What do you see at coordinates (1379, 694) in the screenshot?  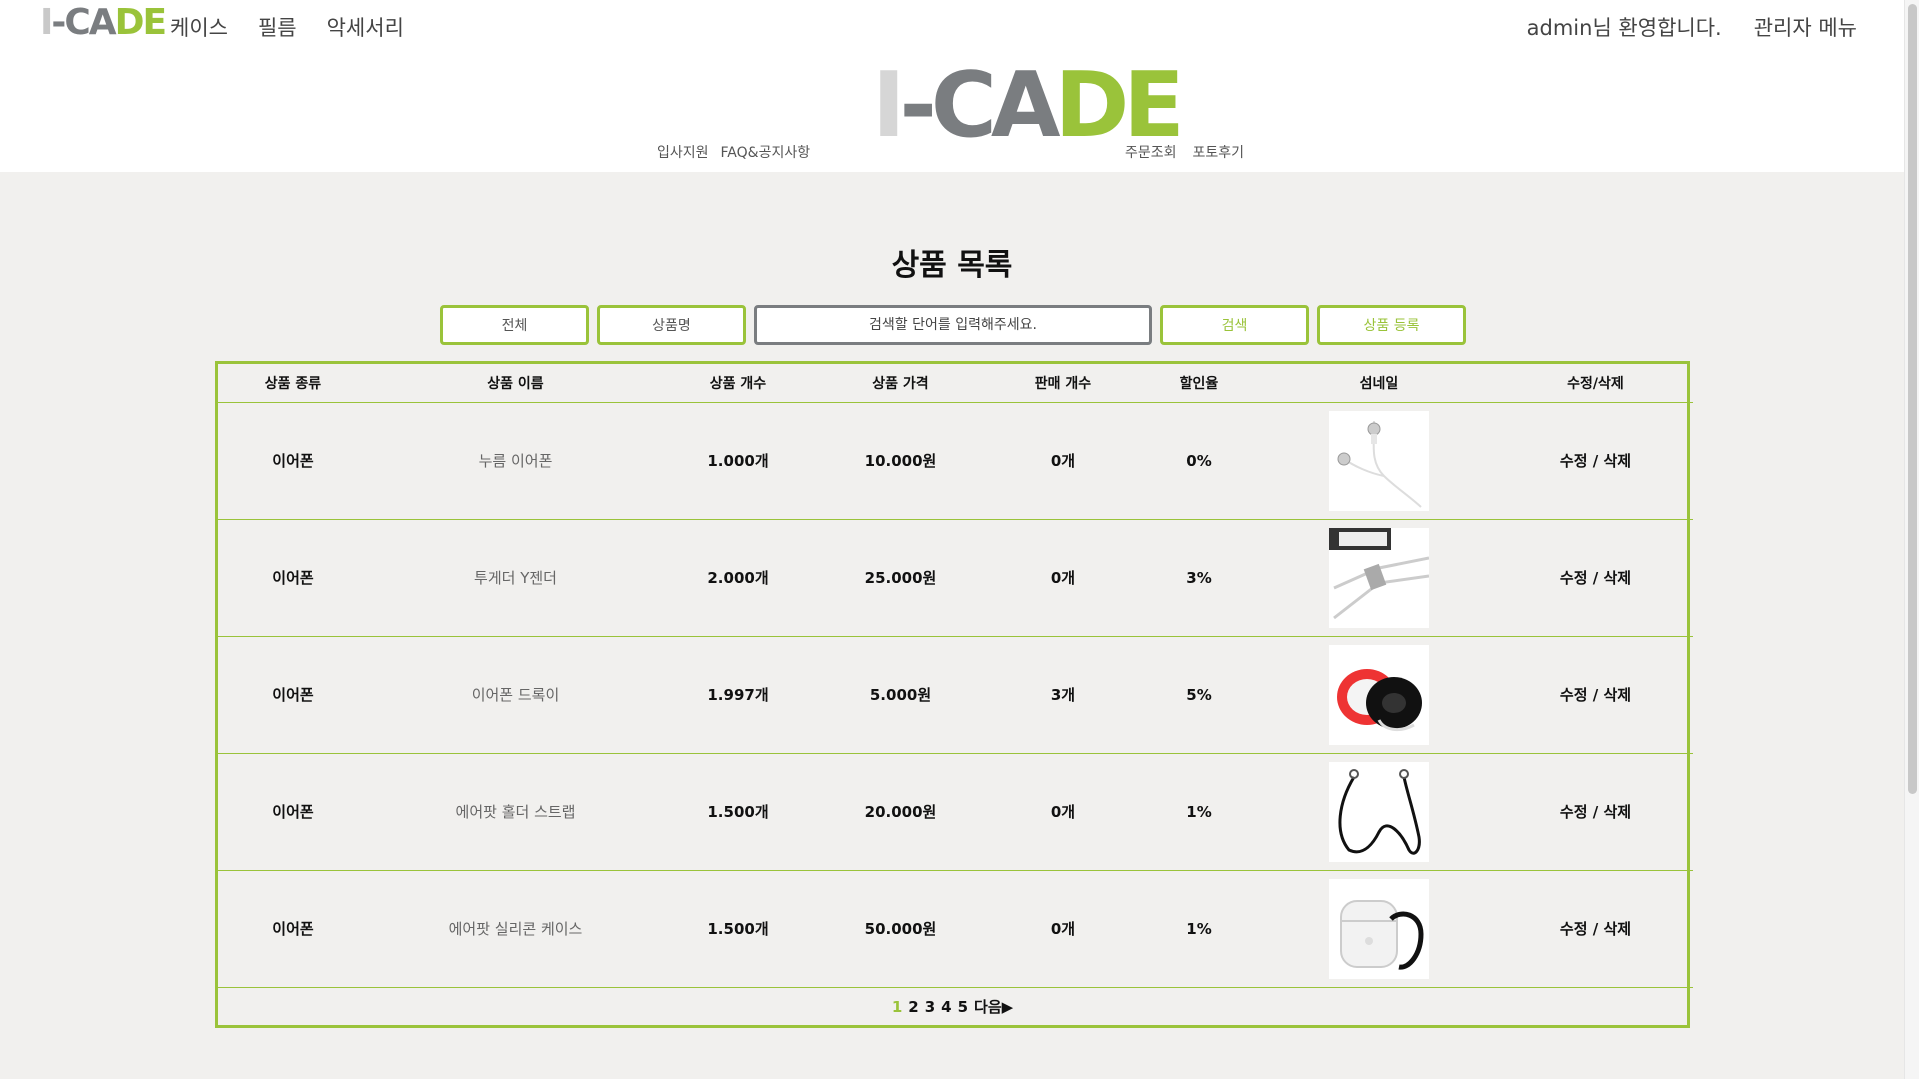 I see `earphone-winder-thumbnail` at bounding box center [1379, 694].